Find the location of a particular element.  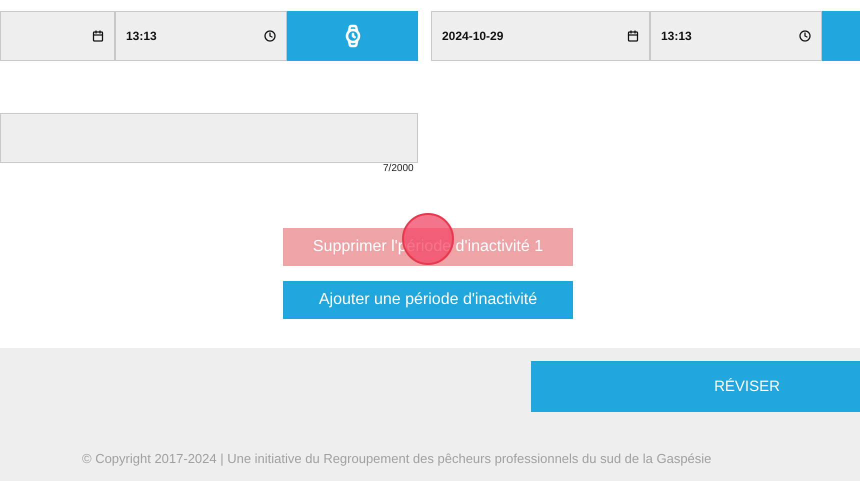

copyright-text: © Copyright 2017-2024 | Une initiative du Regroupement des pêcheurs professionnels du sud de la Gaspésie is located at coordinates (397, 458).